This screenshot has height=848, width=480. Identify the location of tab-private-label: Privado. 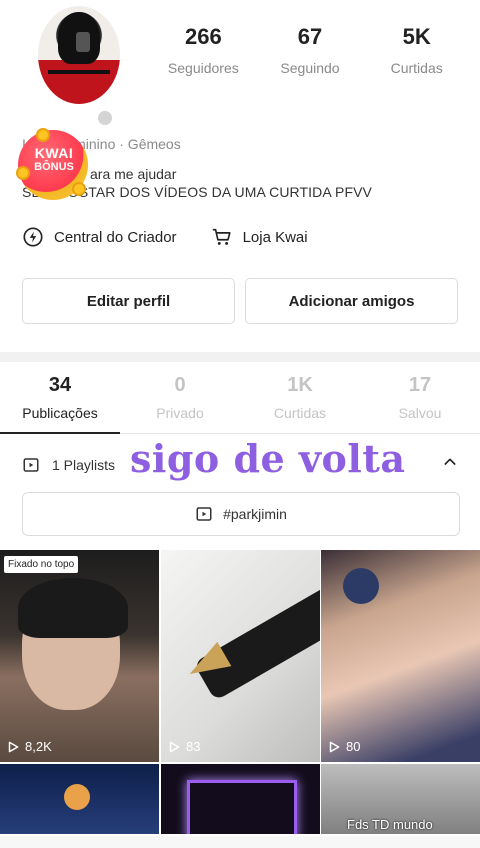
(180, 413).